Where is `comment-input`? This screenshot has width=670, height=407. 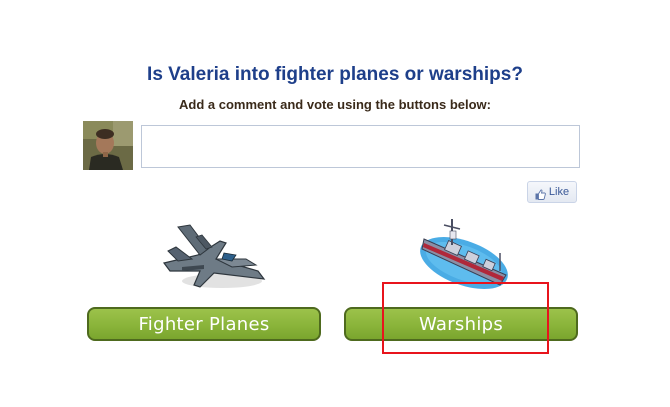
comment-input is located at coordinates (360, 146).